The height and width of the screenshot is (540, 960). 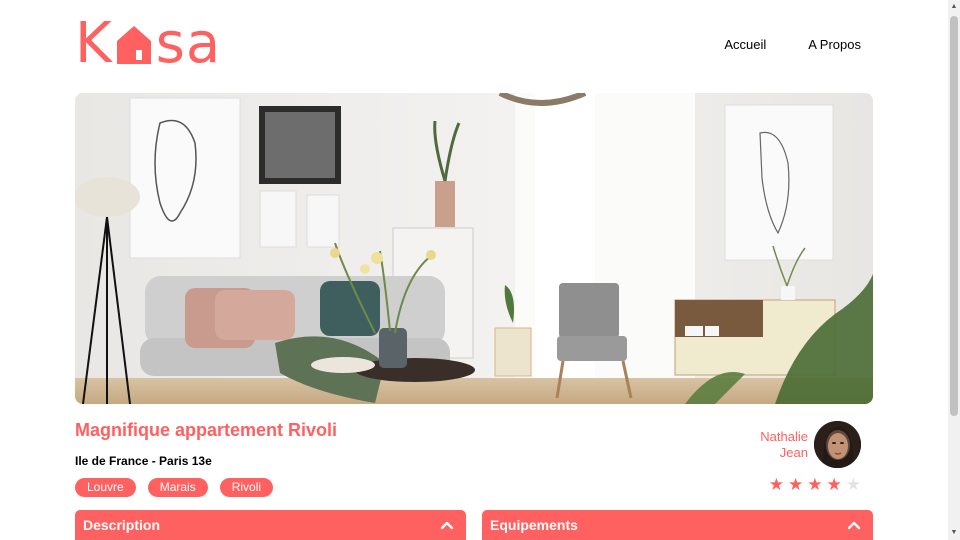 I want to click on kasa-logo: K sa, so click(x=148, y=43).